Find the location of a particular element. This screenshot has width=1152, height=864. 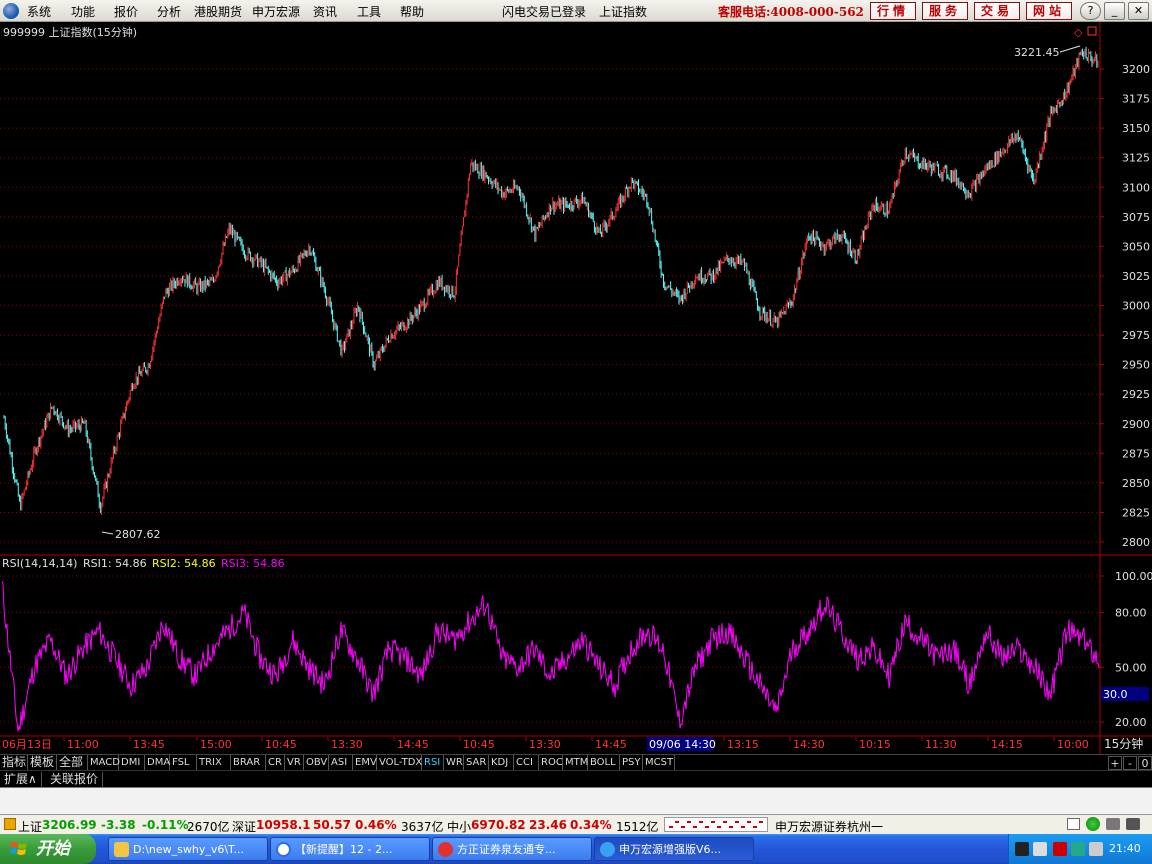

price-tick-label: 2975 is located at coordinates (1136, 335).